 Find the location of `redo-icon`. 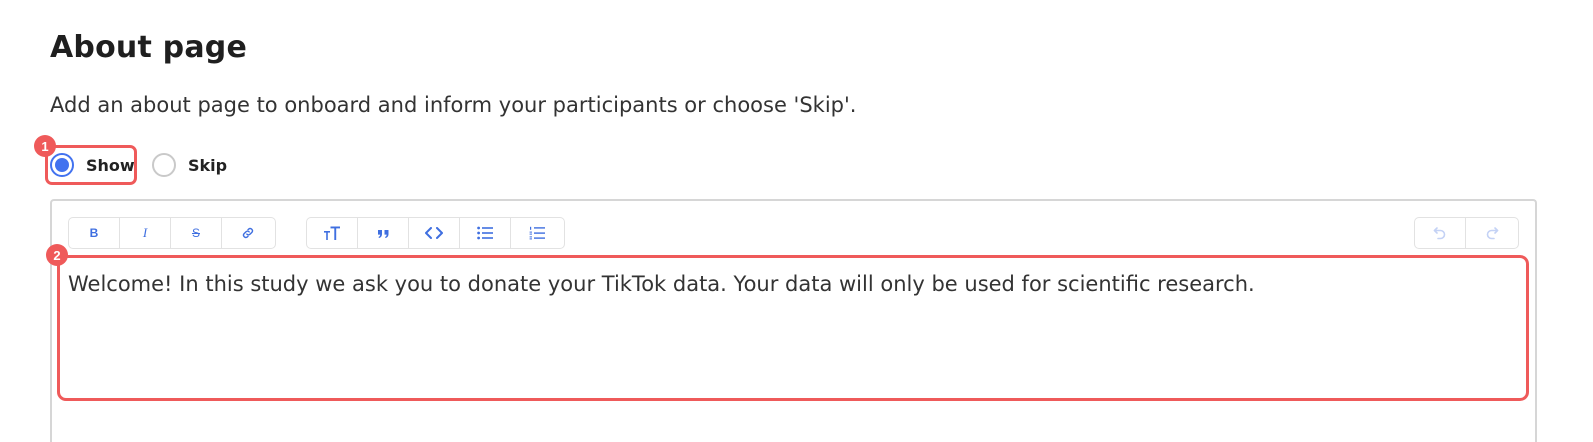

redo-icon is located at coordinates (1492, 233).